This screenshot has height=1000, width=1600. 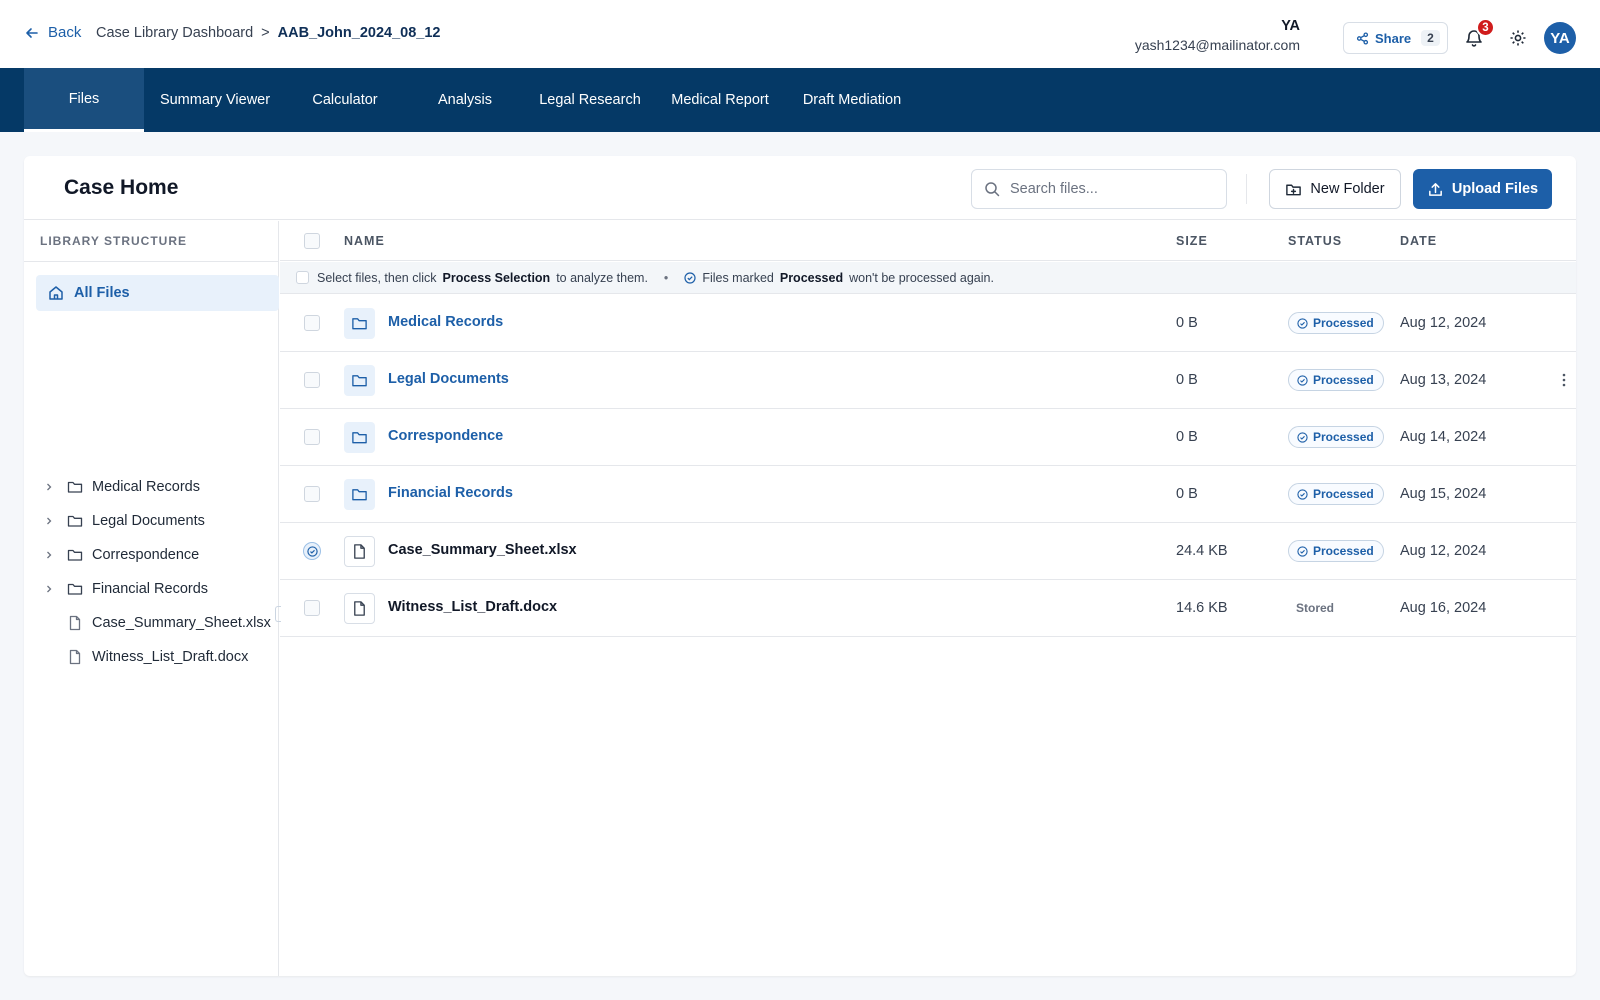 I want to click on card-header: Case Home New Folder Upload Files, so click(x=800, y=188).